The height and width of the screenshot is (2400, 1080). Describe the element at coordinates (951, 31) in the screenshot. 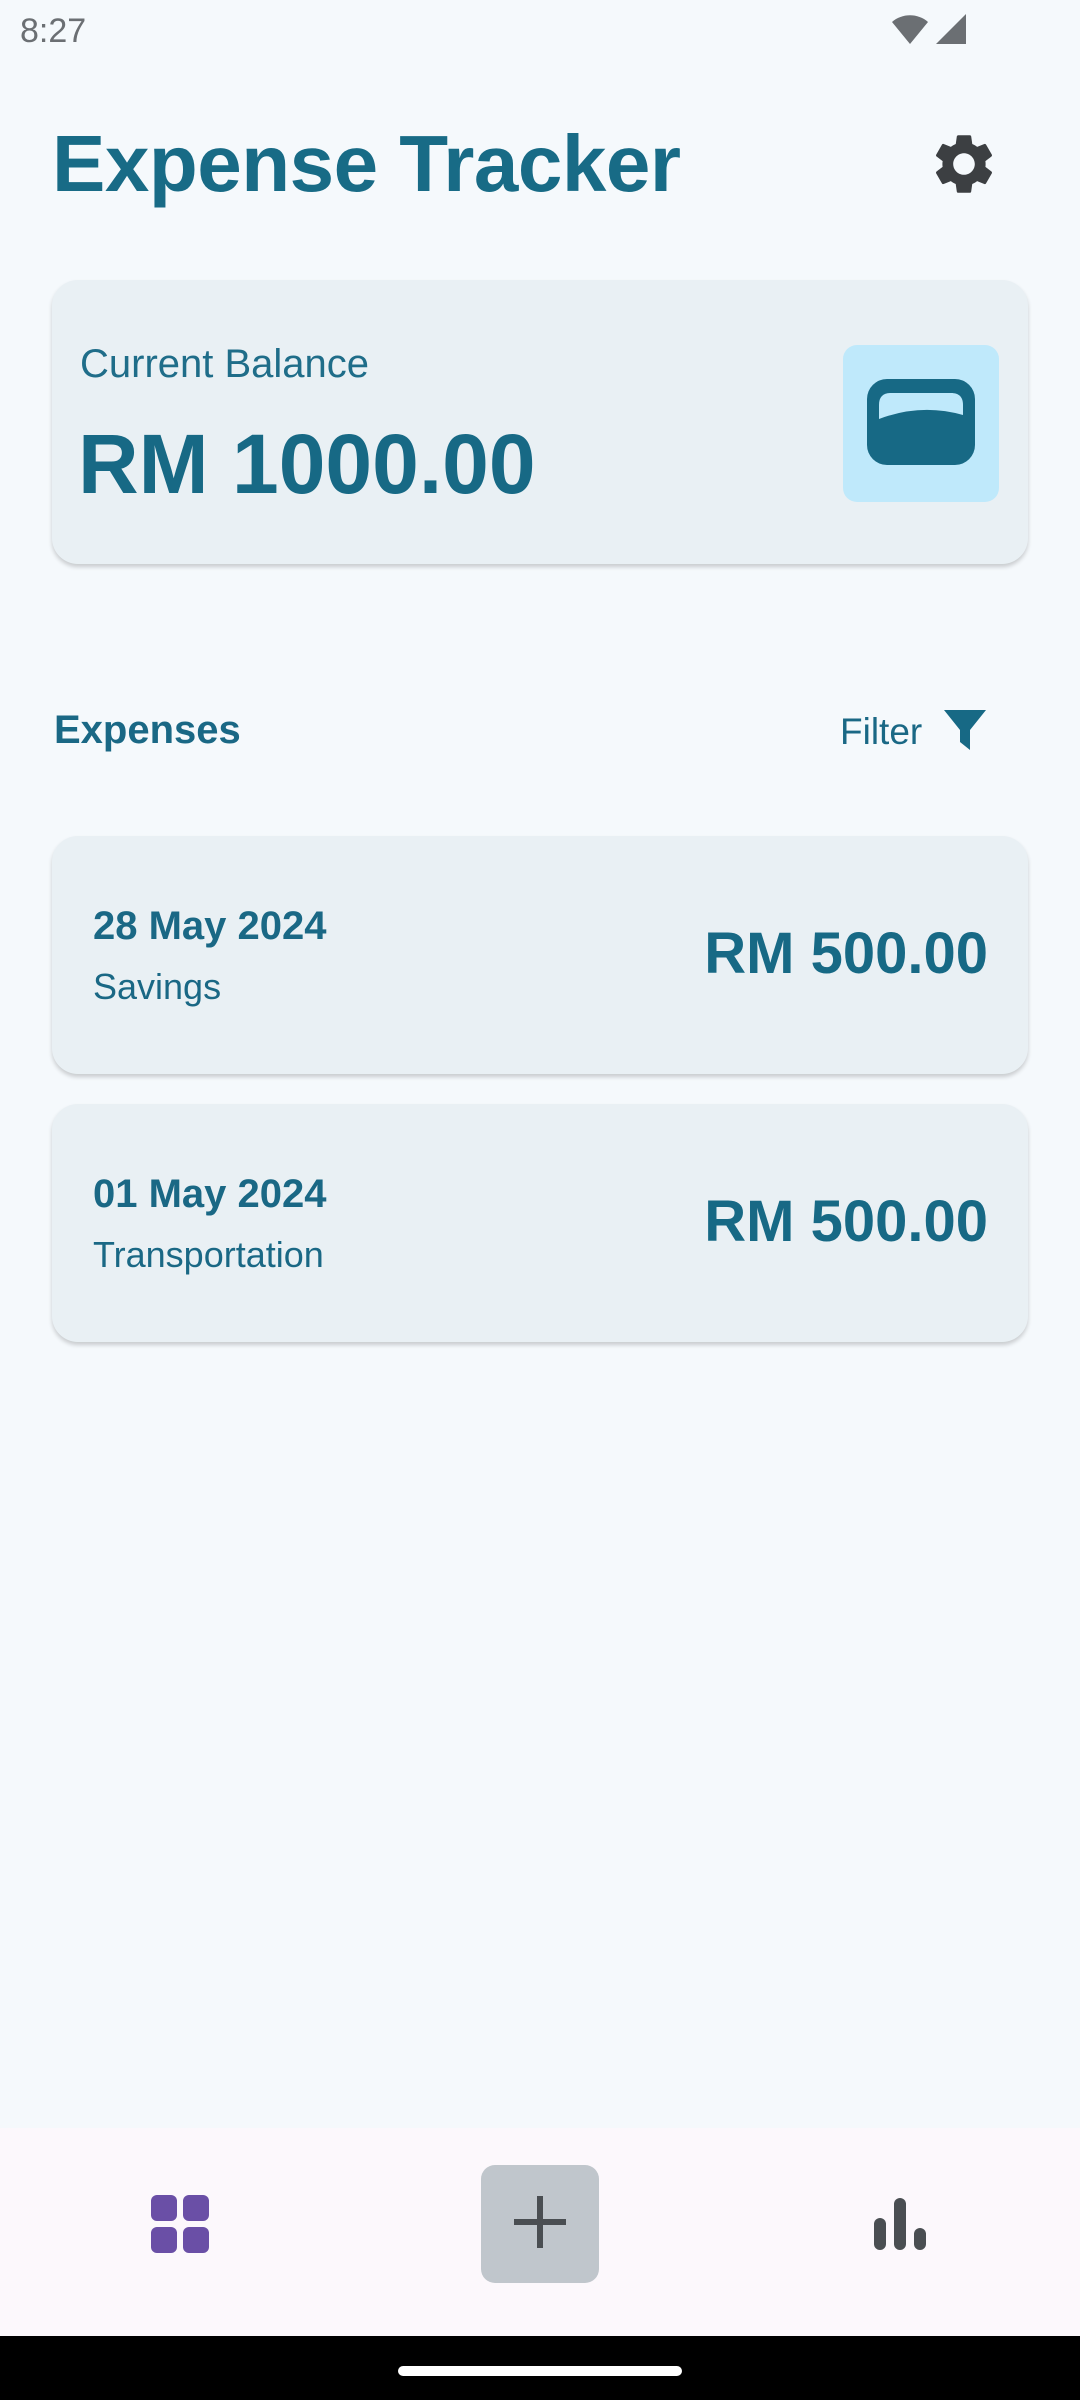

I see `cell-signal-icon` at that location.